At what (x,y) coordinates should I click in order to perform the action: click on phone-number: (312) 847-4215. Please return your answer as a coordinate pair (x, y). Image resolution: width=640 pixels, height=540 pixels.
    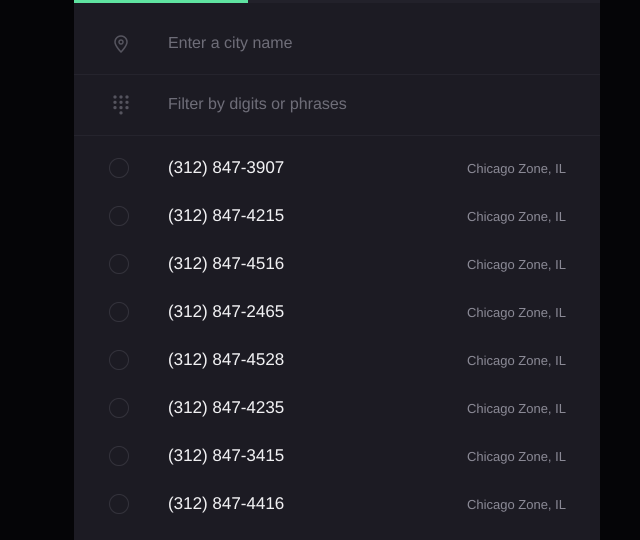
    Looking at the image, I should click on (227, 216).